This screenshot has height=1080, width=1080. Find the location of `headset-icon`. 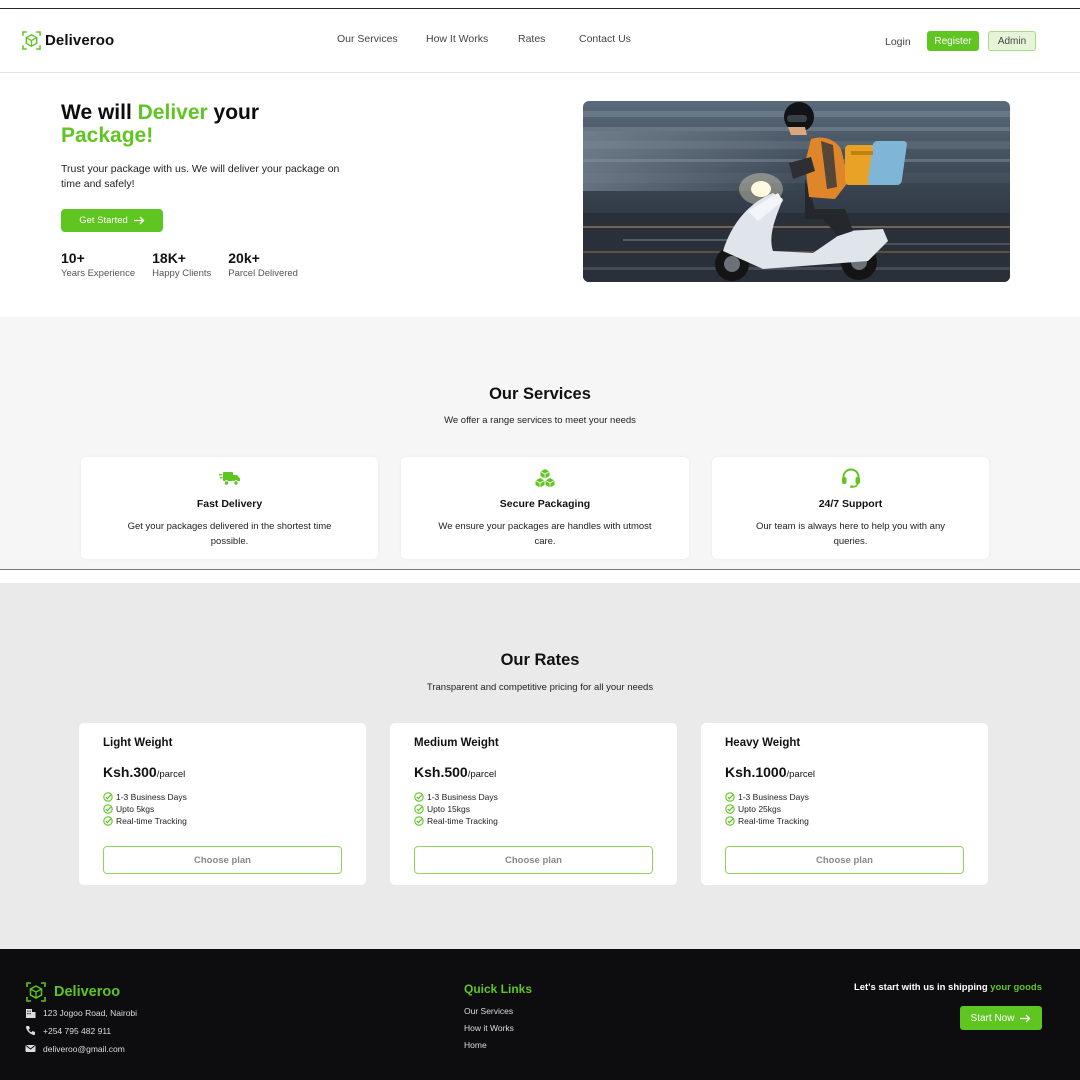

headset-icon is located at coordinates (850, 478).